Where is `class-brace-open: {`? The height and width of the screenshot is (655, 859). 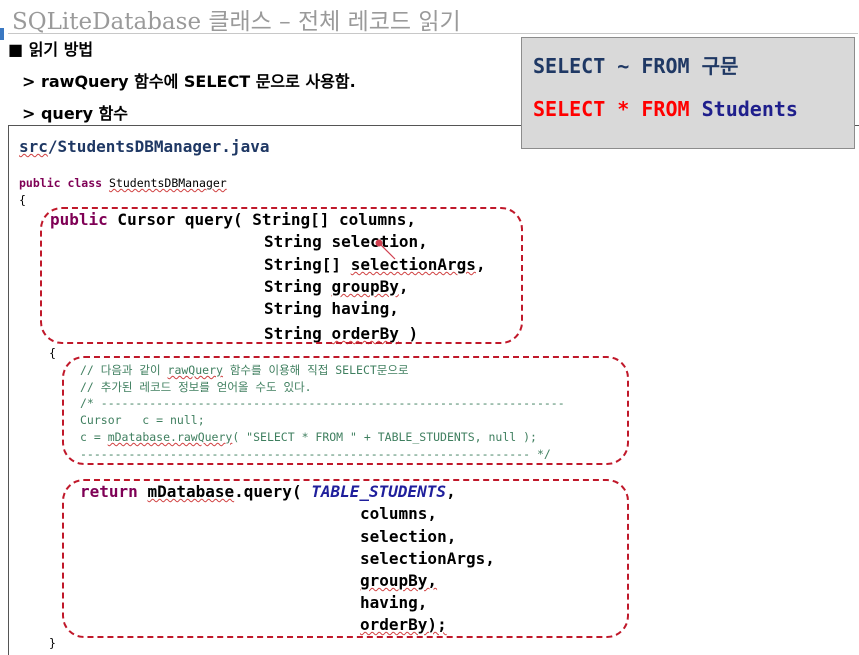
class-brace-open: { is located at coordinates (22, 200).